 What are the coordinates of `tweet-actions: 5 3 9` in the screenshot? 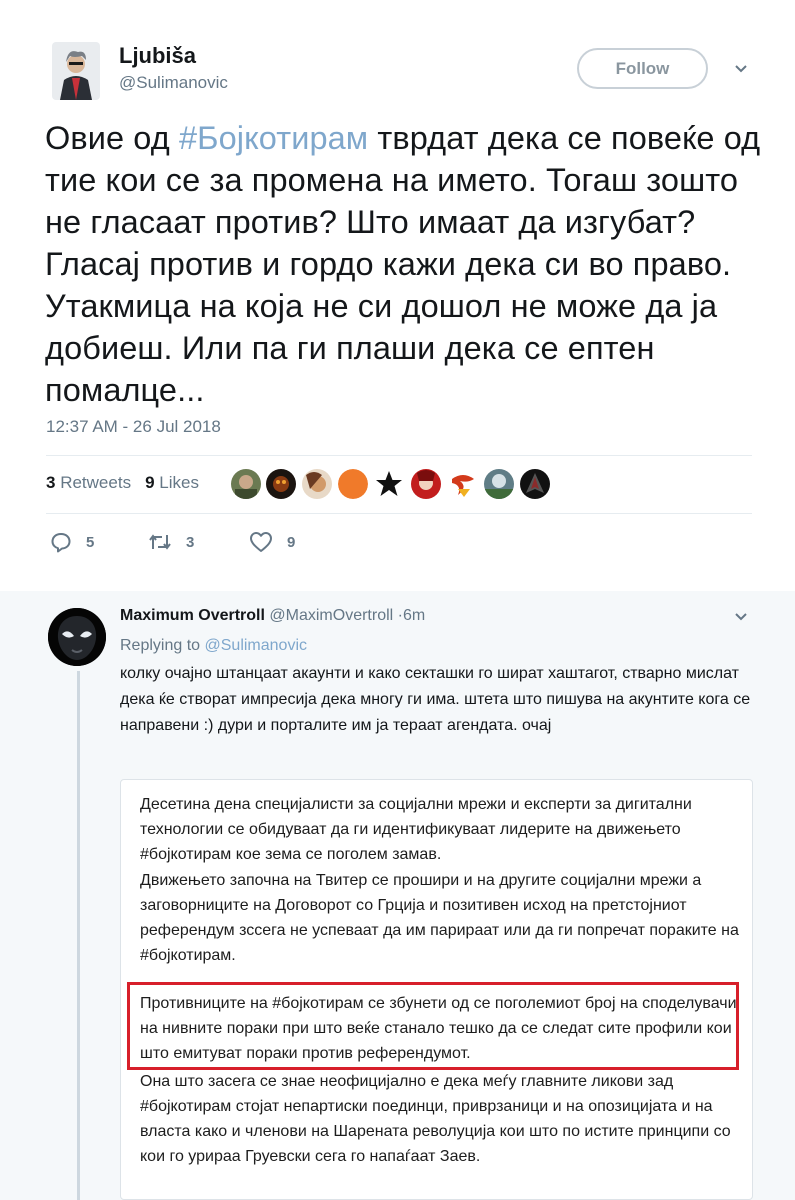 It's located at (196, 542).